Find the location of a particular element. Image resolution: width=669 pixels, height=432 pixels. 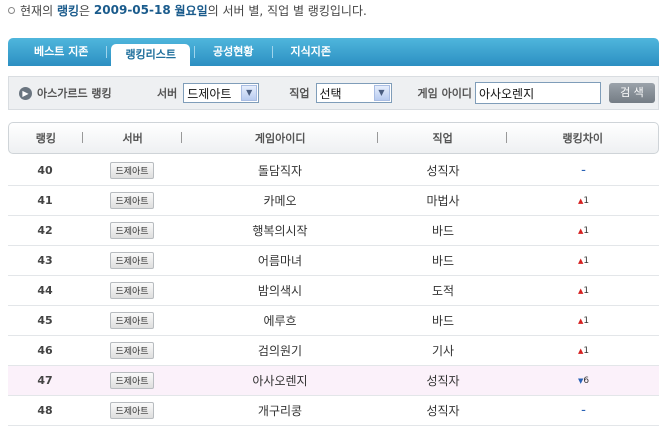

table-row: 47 드제아트 아사오렌지 성직자 ▼6 is located at coordinates (333, 381).